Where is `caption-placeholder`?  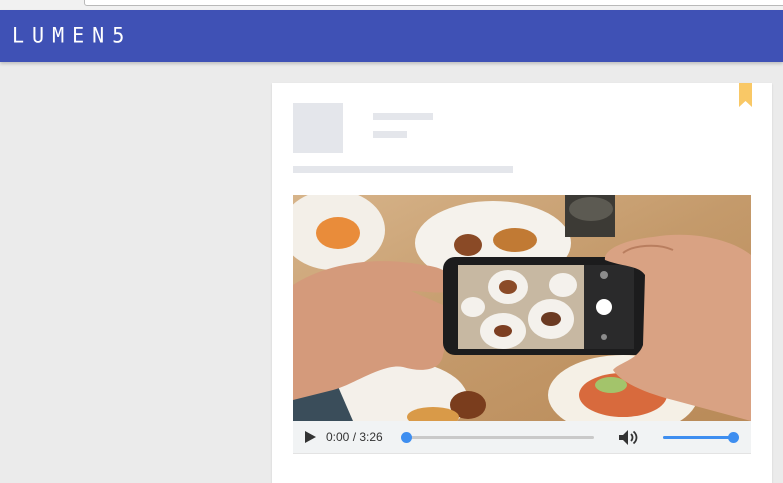 caption-placeholder is located at coordinates (403, 169).